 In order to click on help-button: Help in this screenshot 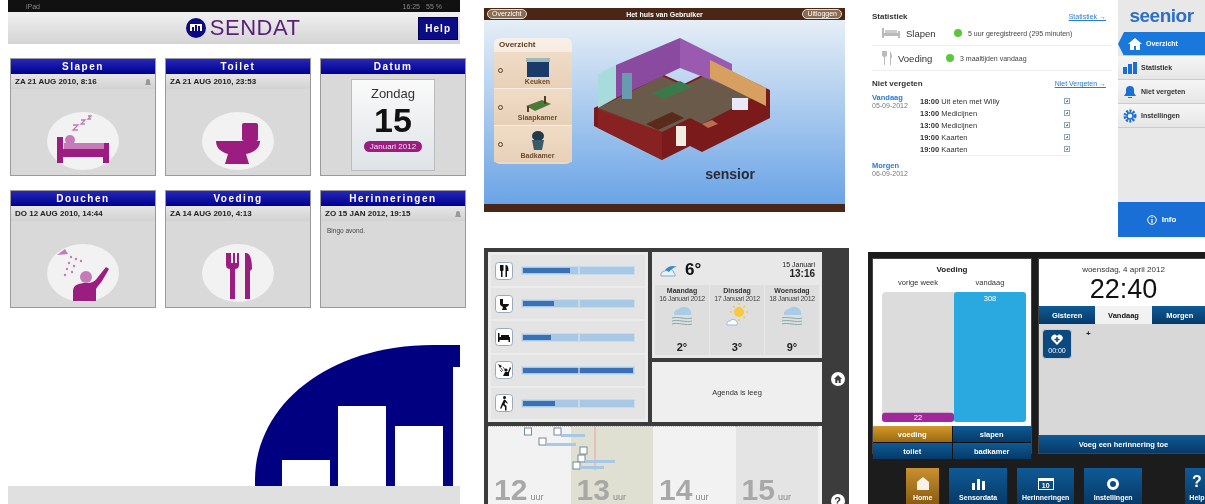, I will do `click(438, 28)`.